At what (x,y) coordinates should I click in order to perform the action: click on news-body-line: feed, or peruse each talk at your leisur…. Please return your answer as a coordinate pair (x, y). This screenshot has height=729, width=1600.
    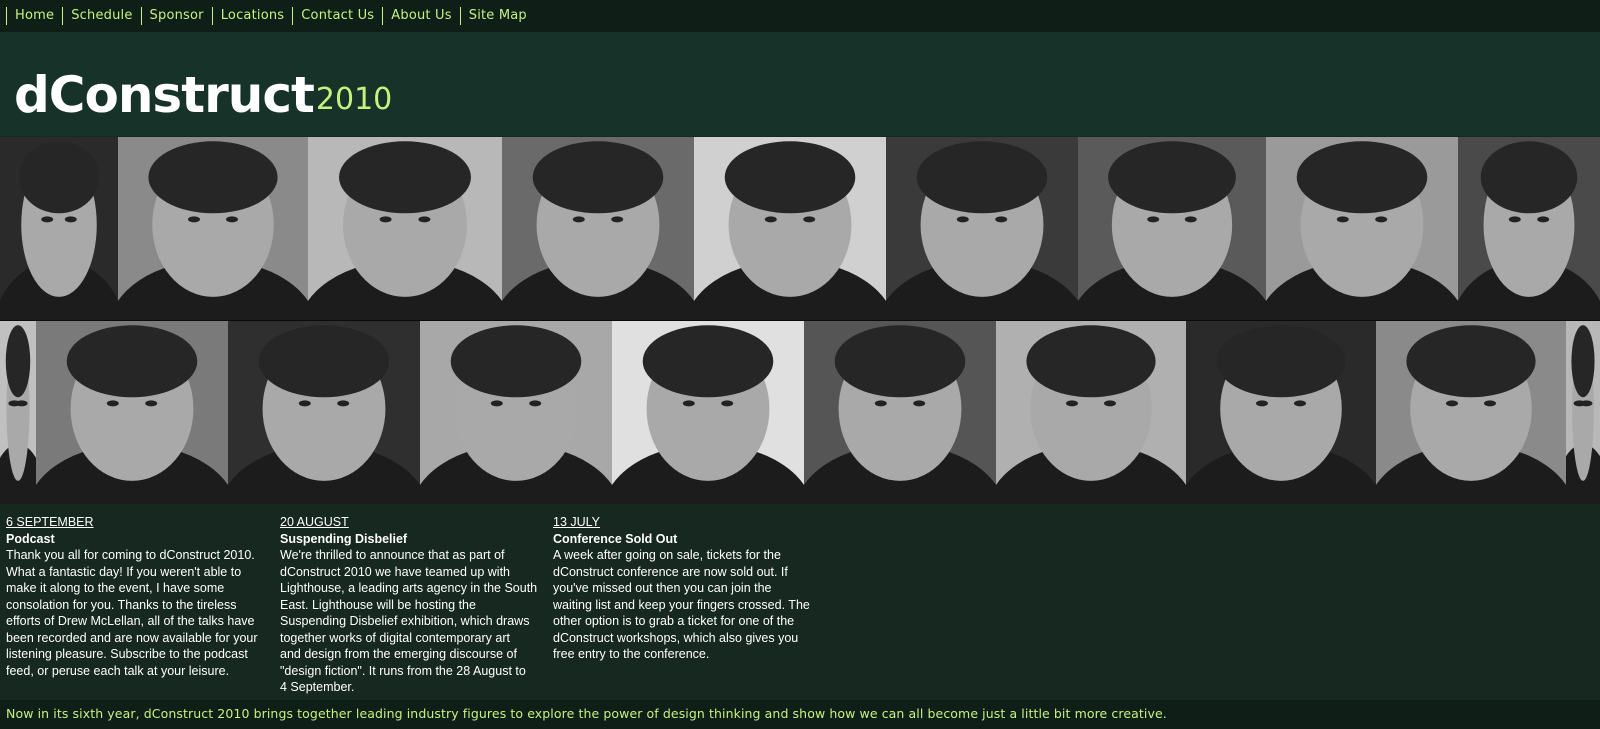
    Looking at the image, I should click on (118, 670).